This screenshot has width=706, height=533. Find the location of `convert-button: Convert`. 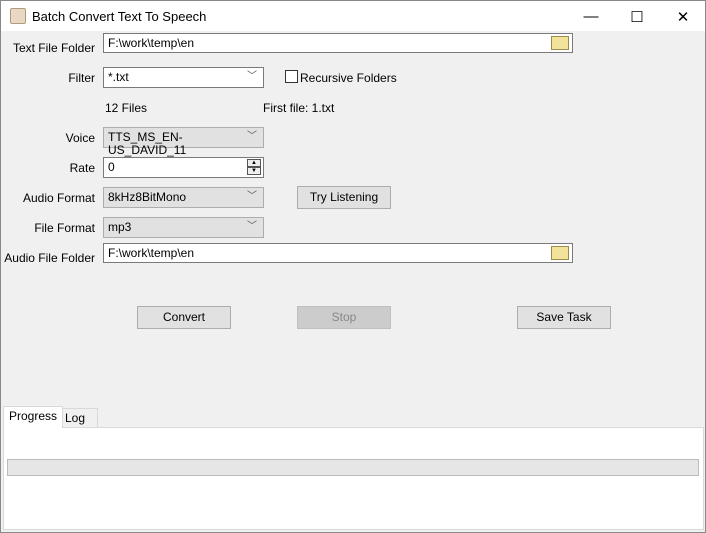

convert-button: Convert is located at coordinates (184, 317).